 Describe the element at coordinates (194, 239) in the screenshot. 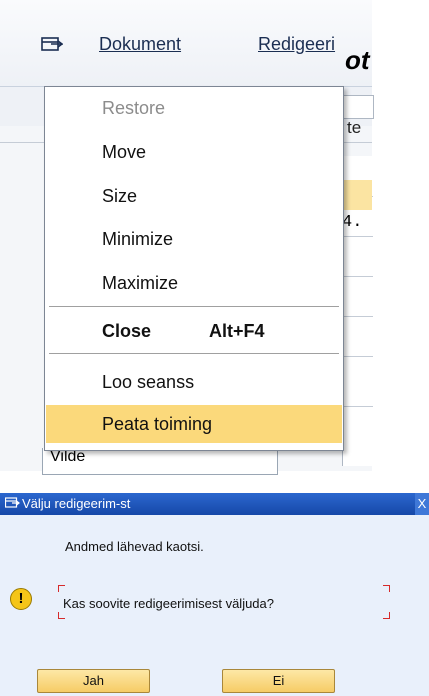

I see `menu-item-minimize: Minimize` at that location.